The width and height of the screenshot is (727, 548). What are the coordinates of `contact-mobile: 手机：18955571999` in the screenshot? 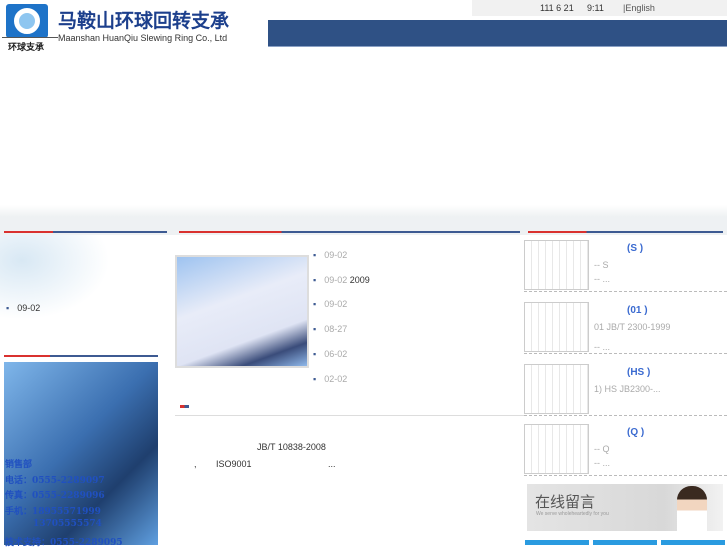 It's located at (53, 512).